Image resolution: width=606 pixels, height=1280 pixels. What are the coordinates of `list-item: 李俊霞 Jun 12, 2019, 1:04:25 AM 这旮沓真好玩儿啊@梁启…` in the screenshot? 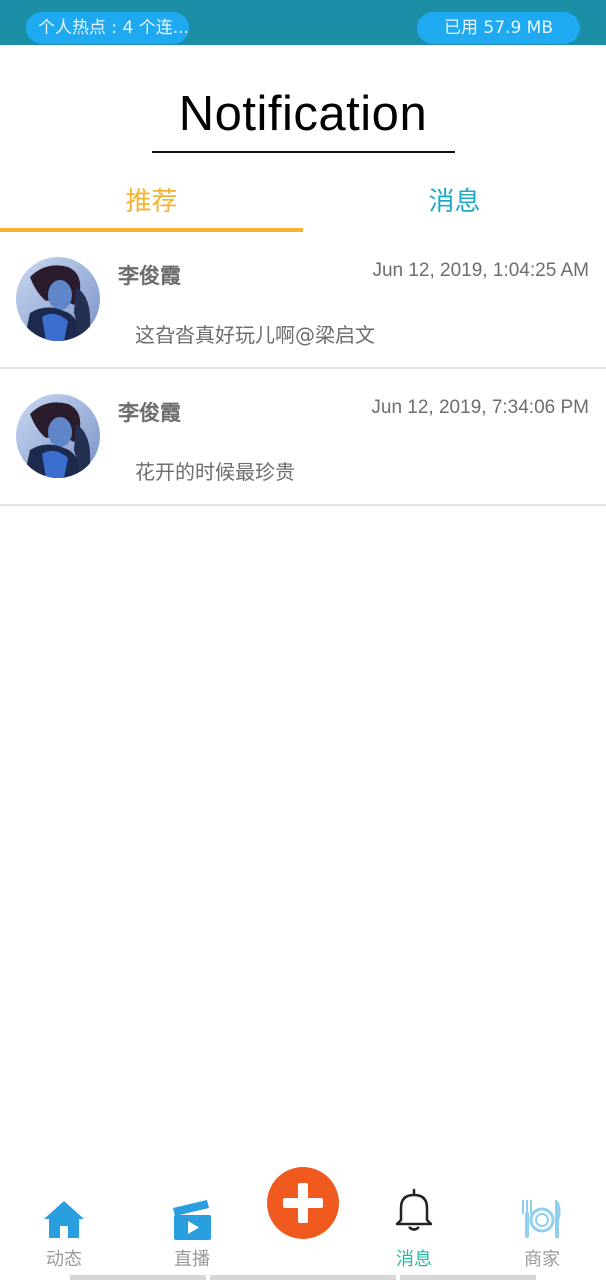 It's located at (303, 300).